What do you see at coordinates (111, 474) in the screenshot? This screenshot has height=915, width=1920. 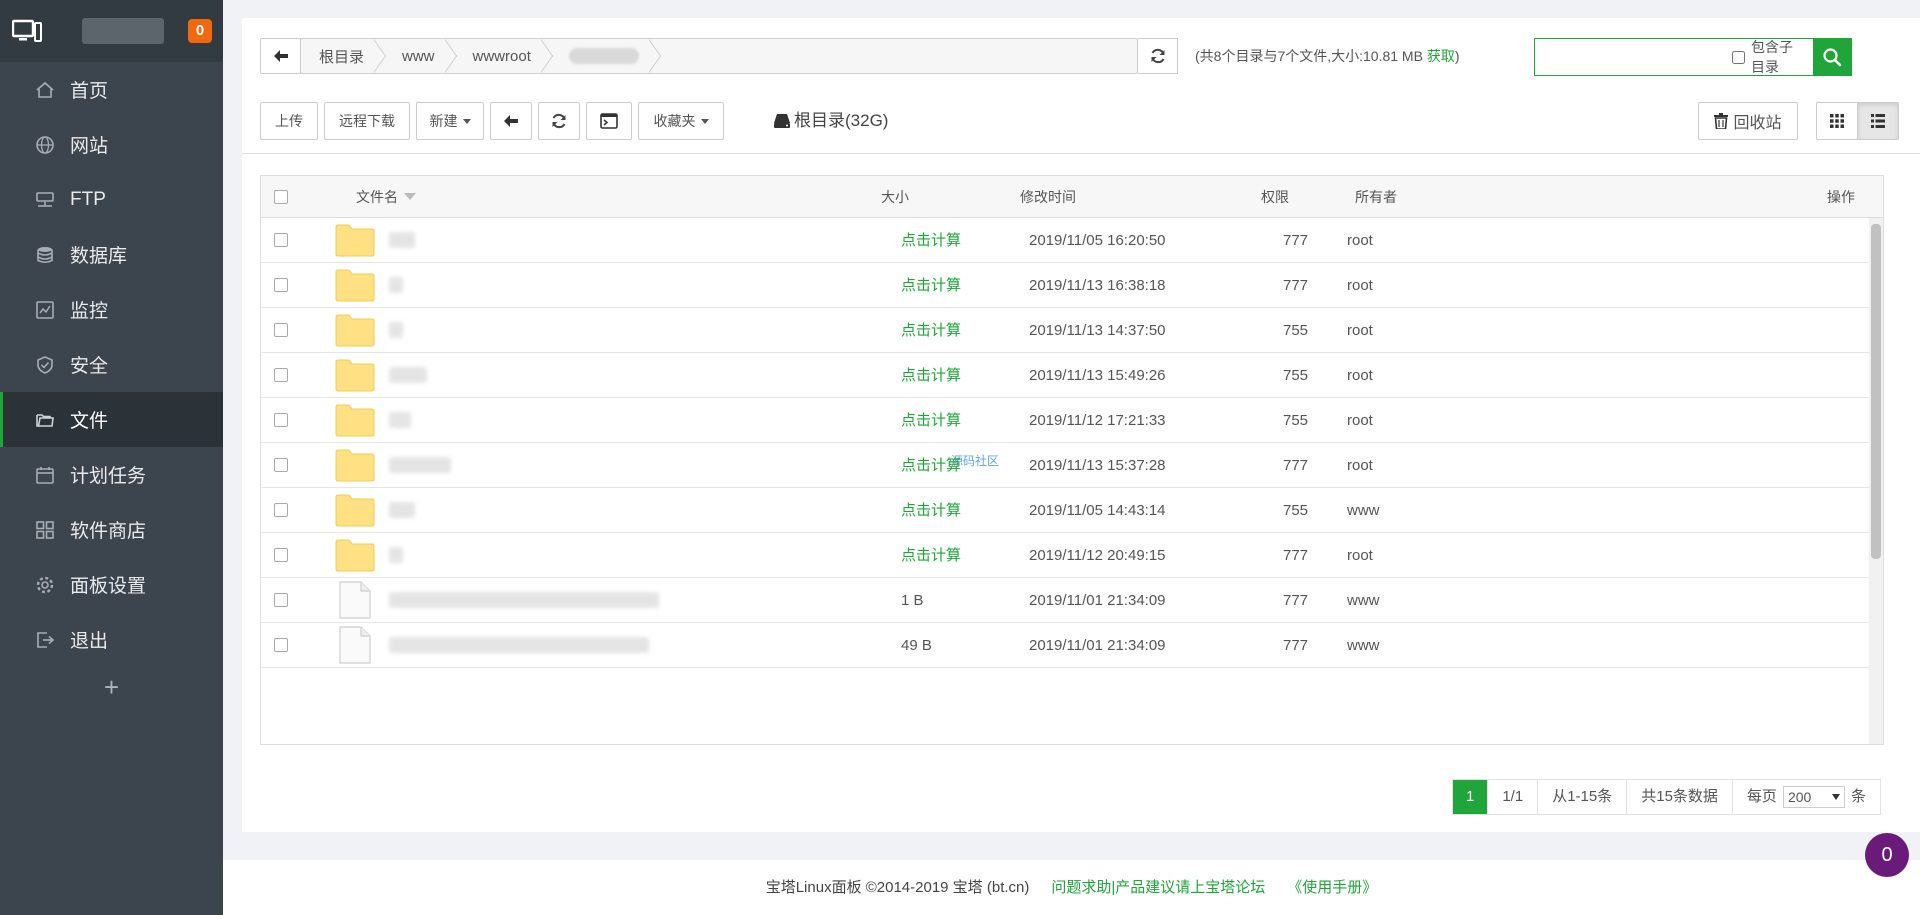 I see `sidebar-item-7: 计划任务` at bounding box center [111, 474].